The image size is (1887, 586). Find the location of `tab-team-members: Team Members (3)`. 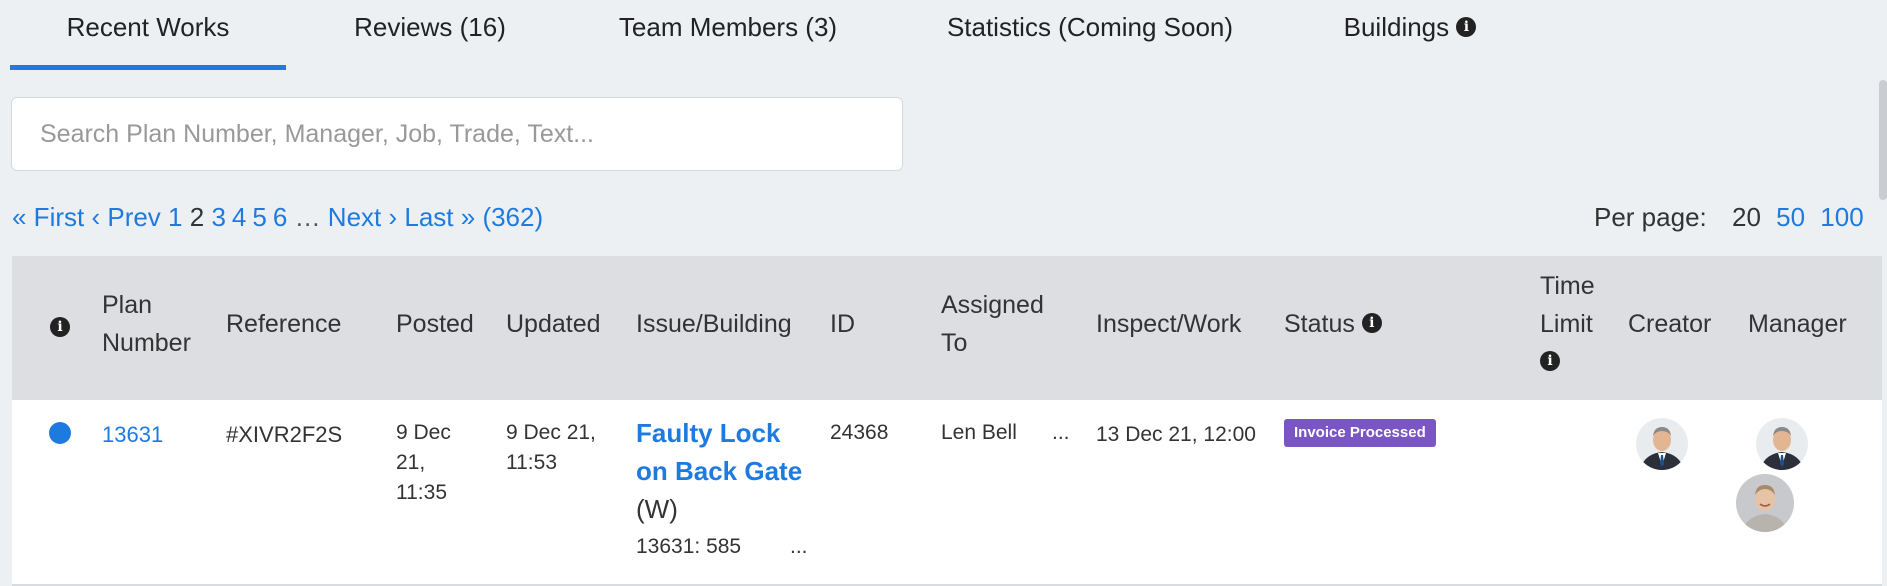

tab-team-members: Team Members (3) is located at coordinates (728, 33).